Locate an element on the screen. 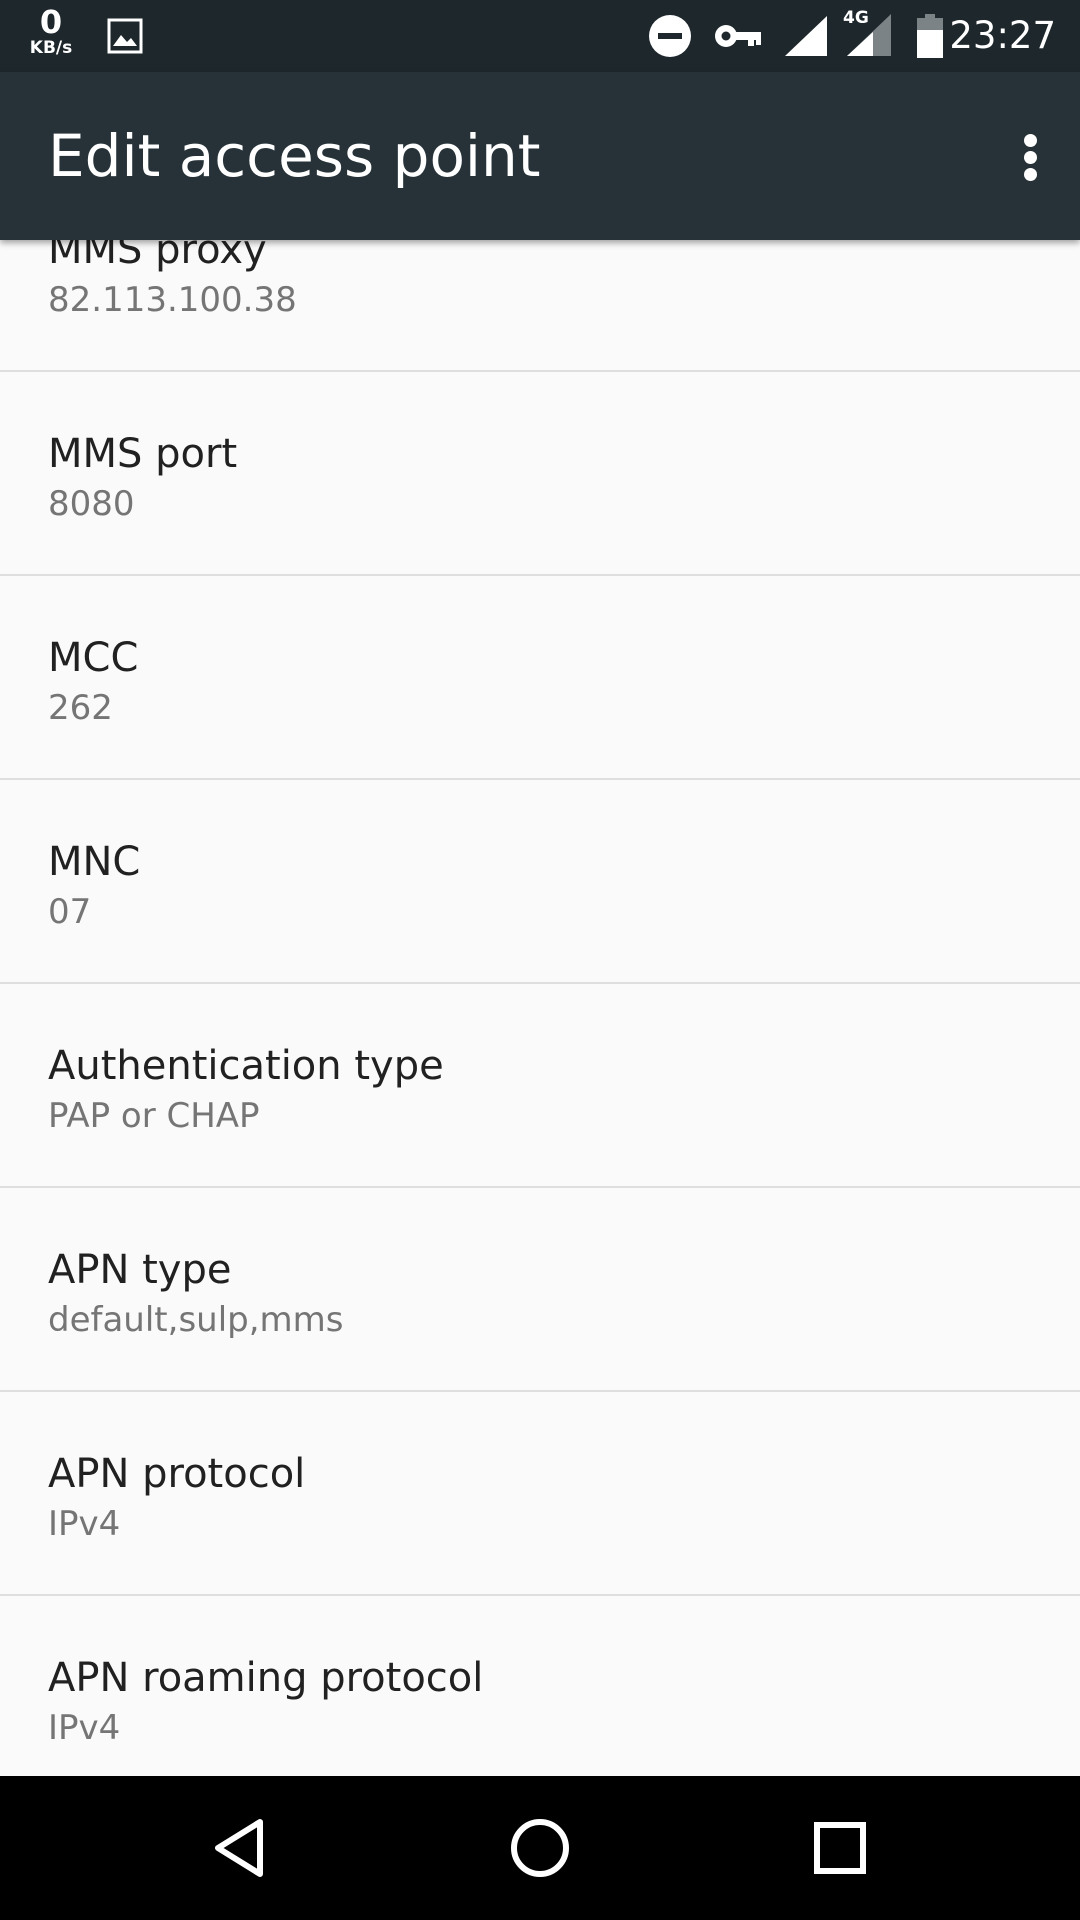  pref-mms-proxy: MMS proxy 82.113.100.38 is located at coordinates (540, 306).